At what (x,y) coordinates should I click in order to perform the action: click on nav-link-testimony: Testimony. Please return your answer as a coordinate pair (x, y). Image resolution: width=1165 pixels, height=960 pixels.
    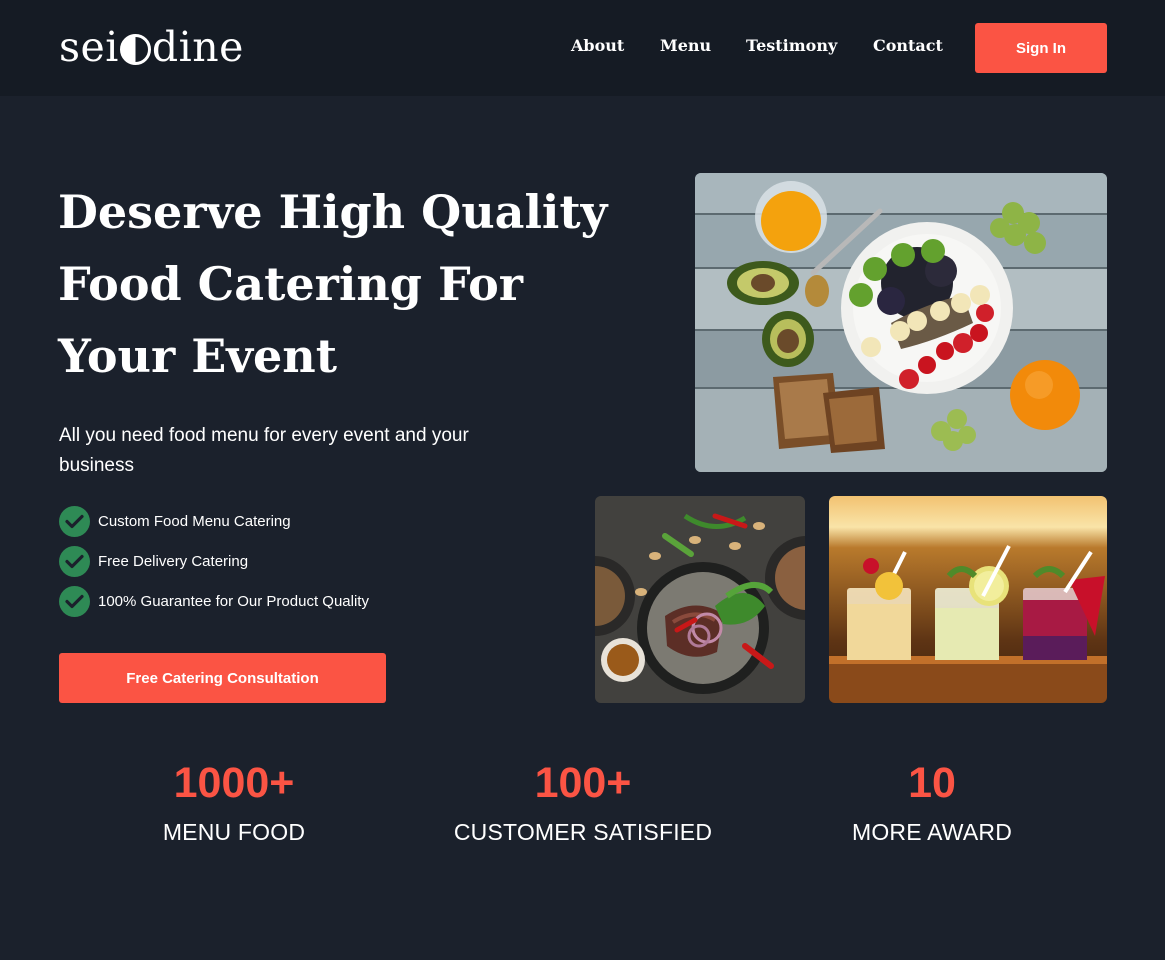
    Looking at the image, I should click on (791, 48).